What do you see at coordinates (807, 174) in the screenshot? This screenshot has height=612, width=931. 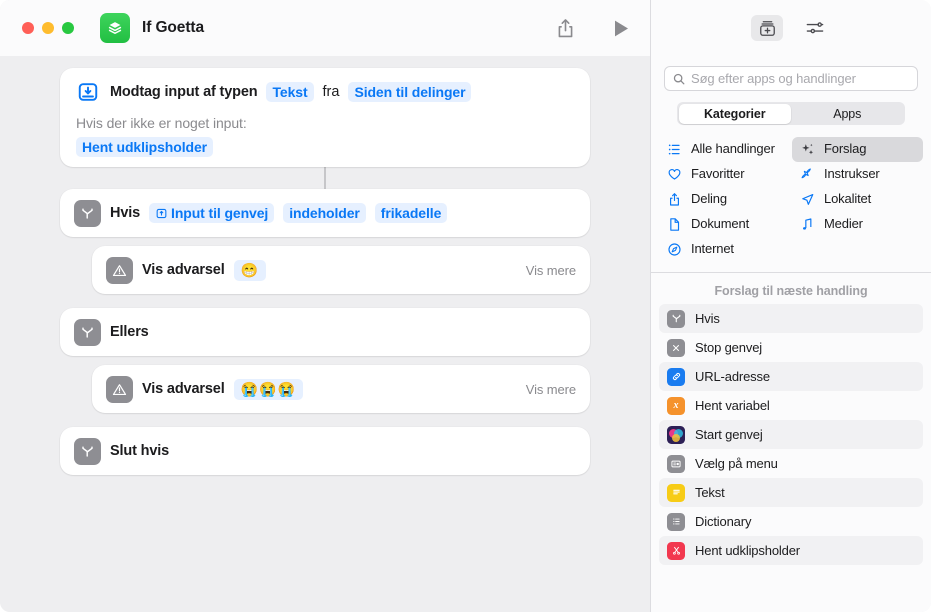 I see `scripting-icon` at bounding box center [807, 174].